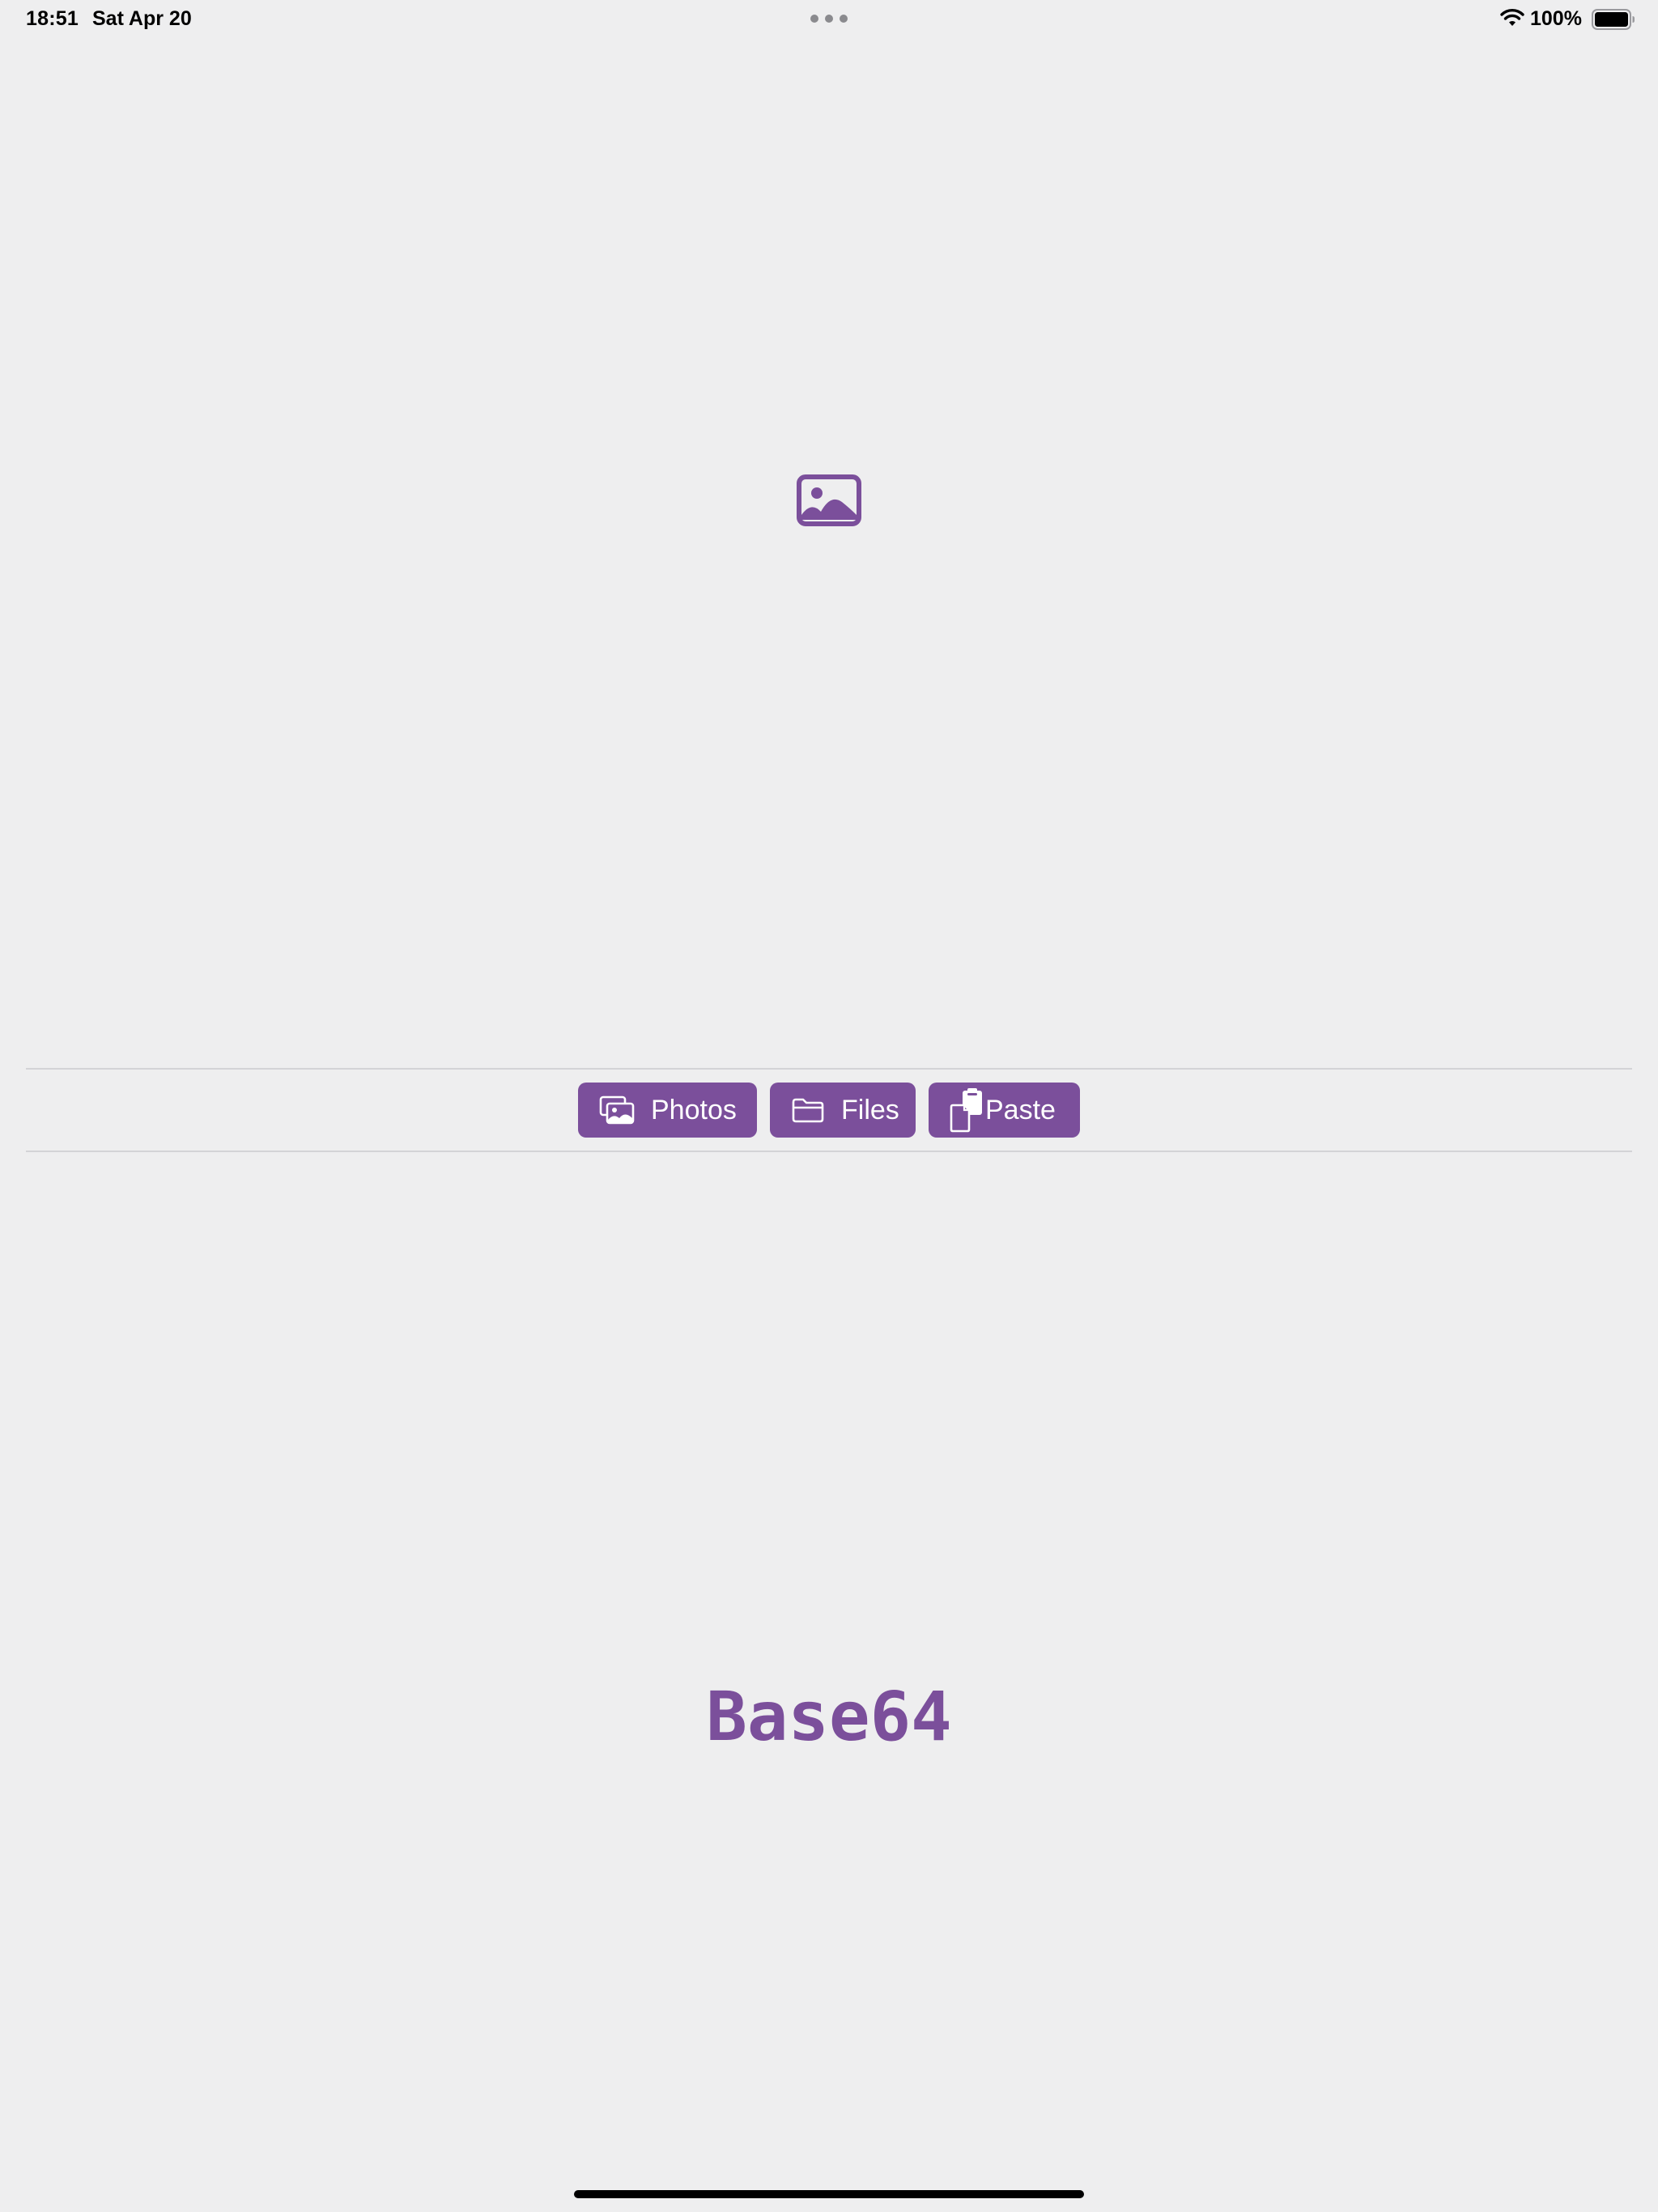 The height and width of the screenshot is (2212, 1658). I want to click on files-button: Files, so click(843, 1111).